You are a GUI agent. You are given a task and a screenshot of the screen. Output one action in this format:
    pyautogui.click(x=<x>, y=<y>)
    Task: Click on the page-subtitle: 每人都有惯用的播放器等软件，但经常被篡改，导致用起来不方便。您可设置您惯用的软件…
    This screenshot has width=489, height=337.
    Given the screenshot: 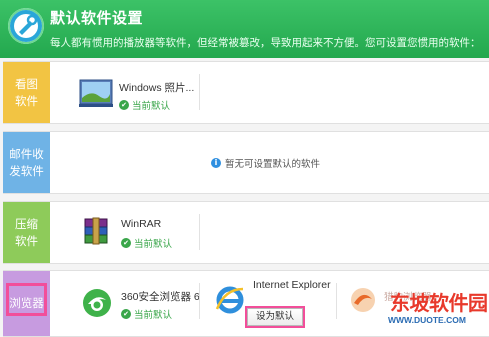 What is the action you would take?
    pyautogui.click(x=265, y=43)
    